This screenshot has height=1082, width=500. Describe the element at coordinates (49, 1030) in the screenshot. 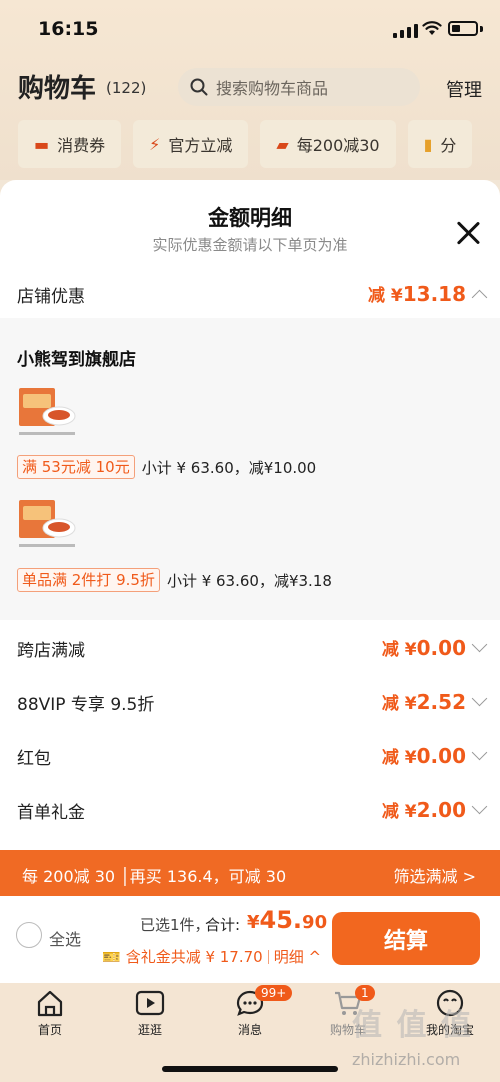

I see `tab-label: 首页` at that location.